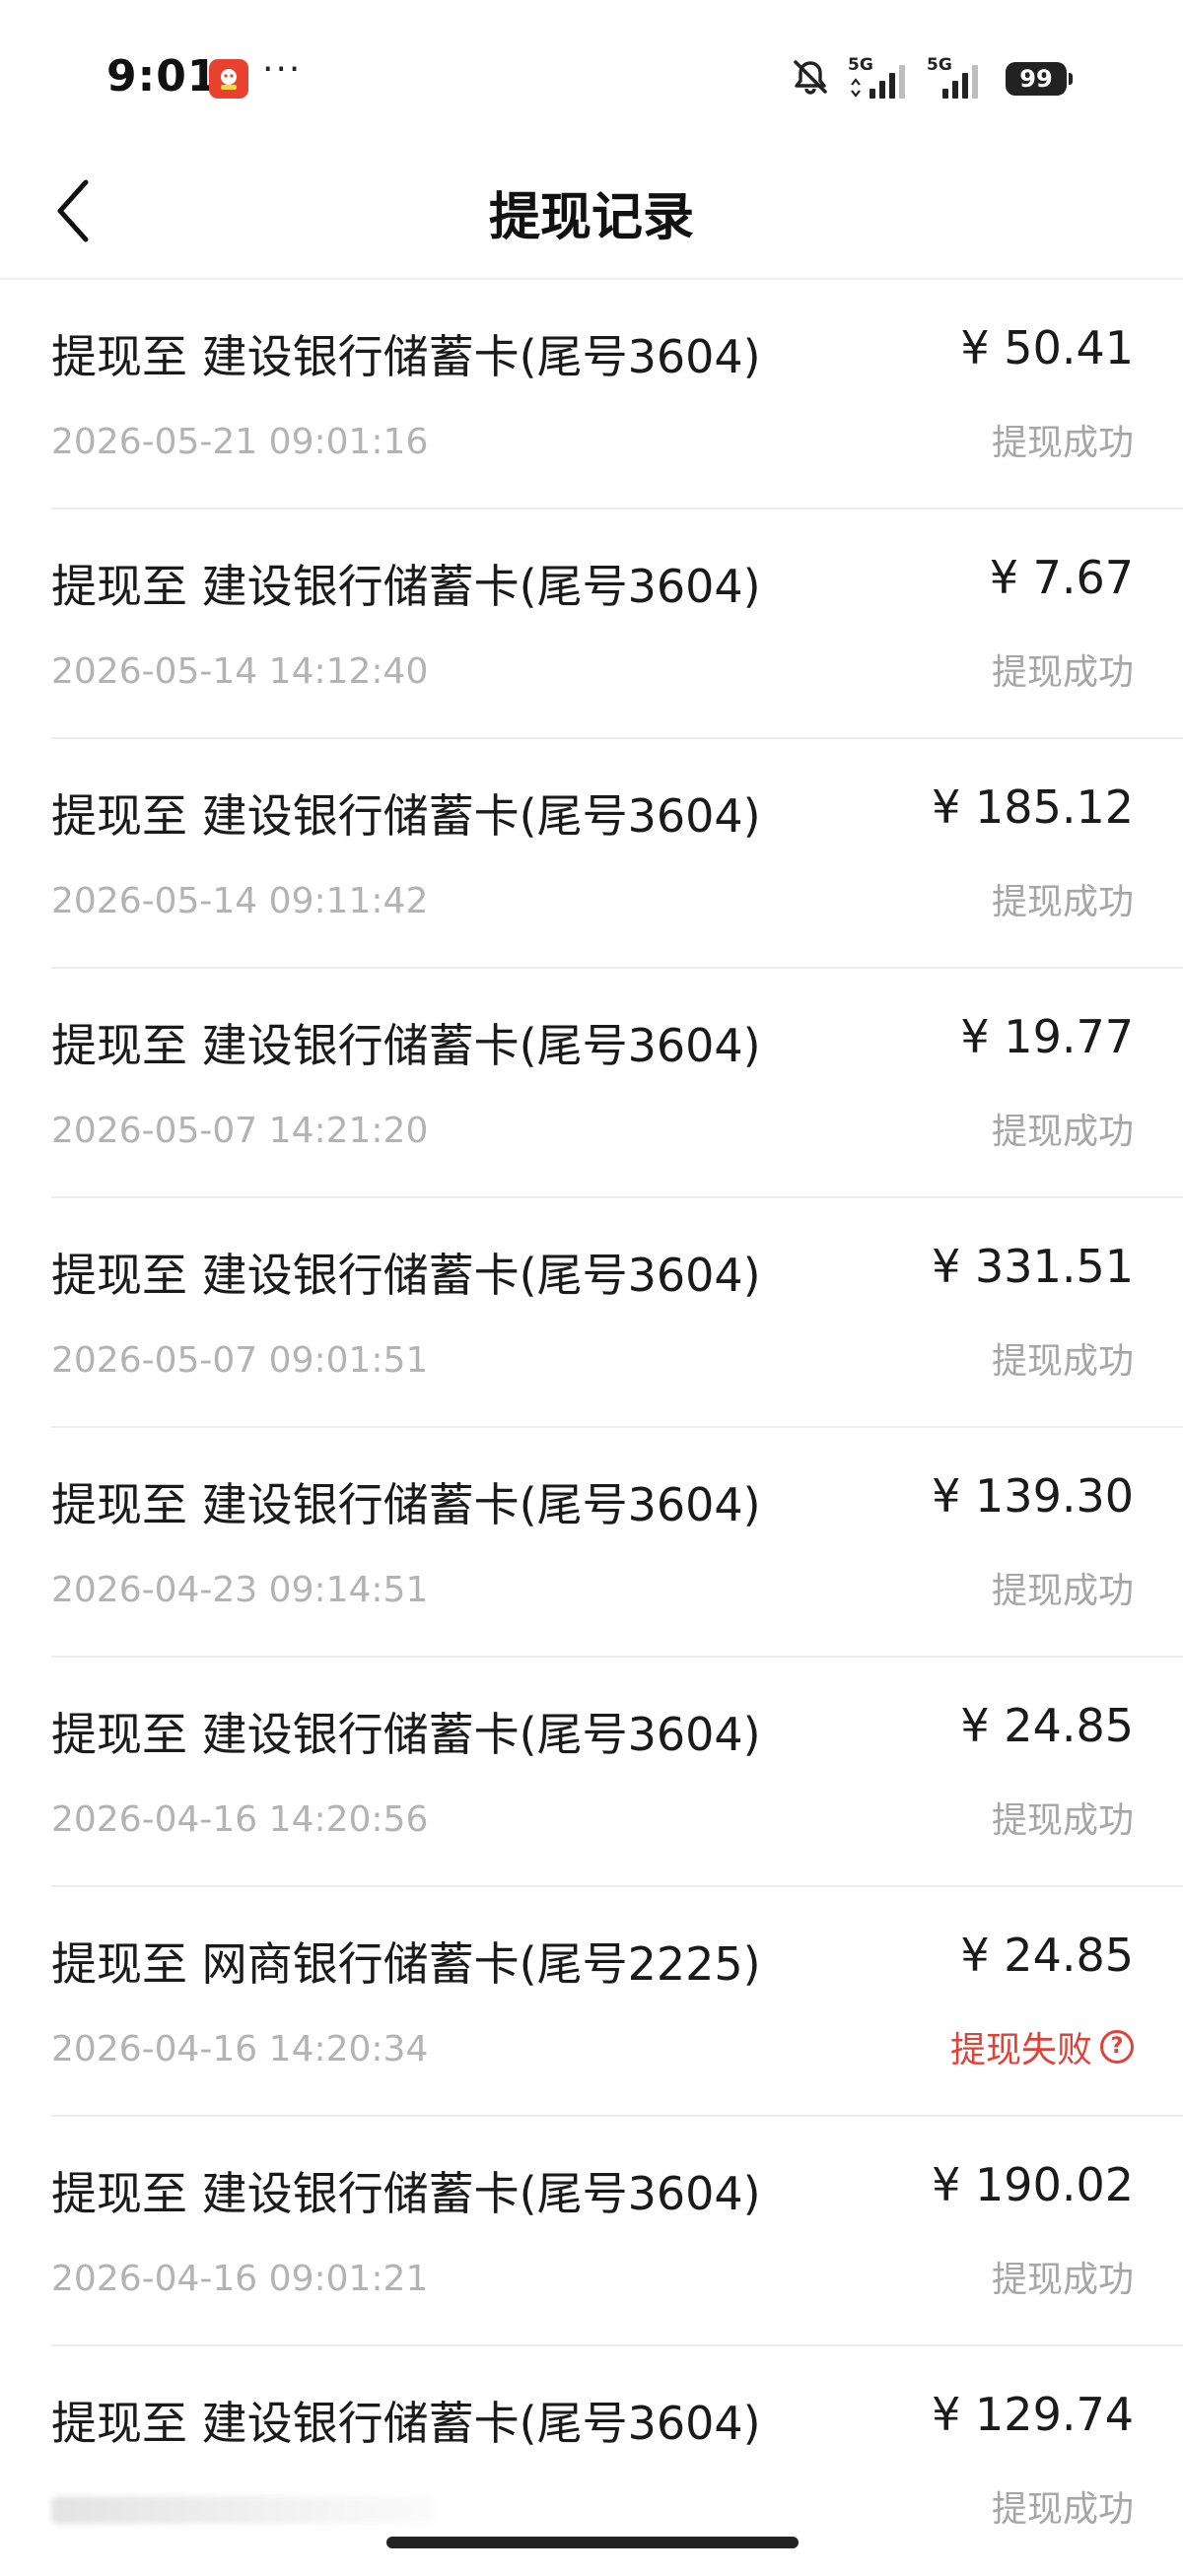 The image size is (1183, 2576). What do you see at coordinates (228, 79) in the screenshot?
I see `app-notification-icon` at bounding box center [228, 79].